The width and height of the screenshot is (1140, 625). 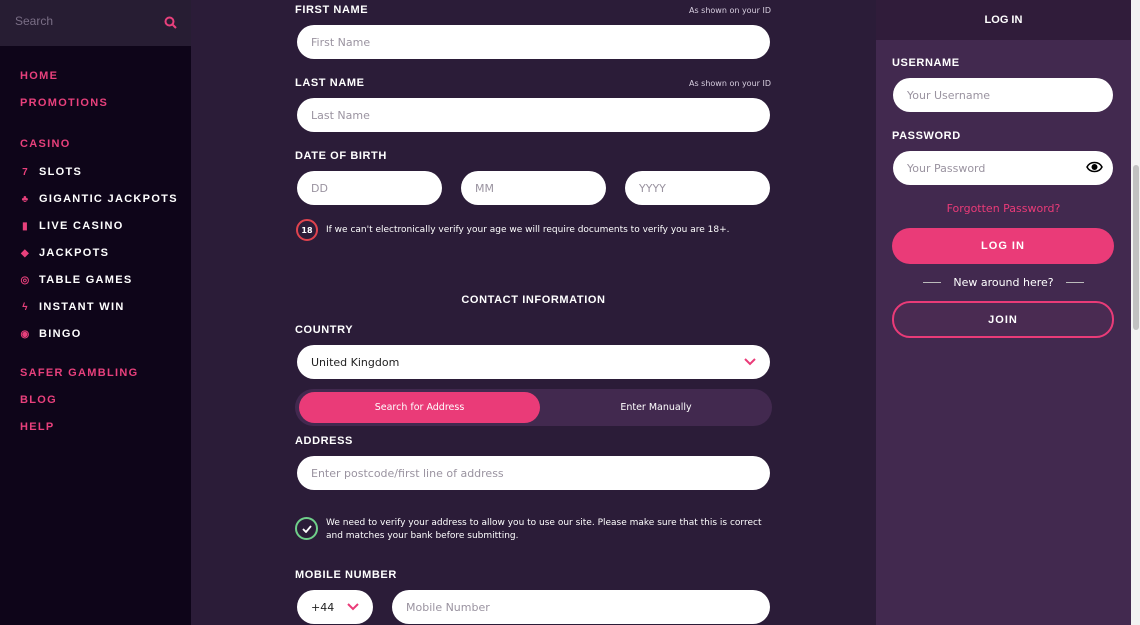 I want to click on sidebar-item-gigantic-jackpots: ♣ GIGANTIC JACKPOTS, so click(x=99, y=199).